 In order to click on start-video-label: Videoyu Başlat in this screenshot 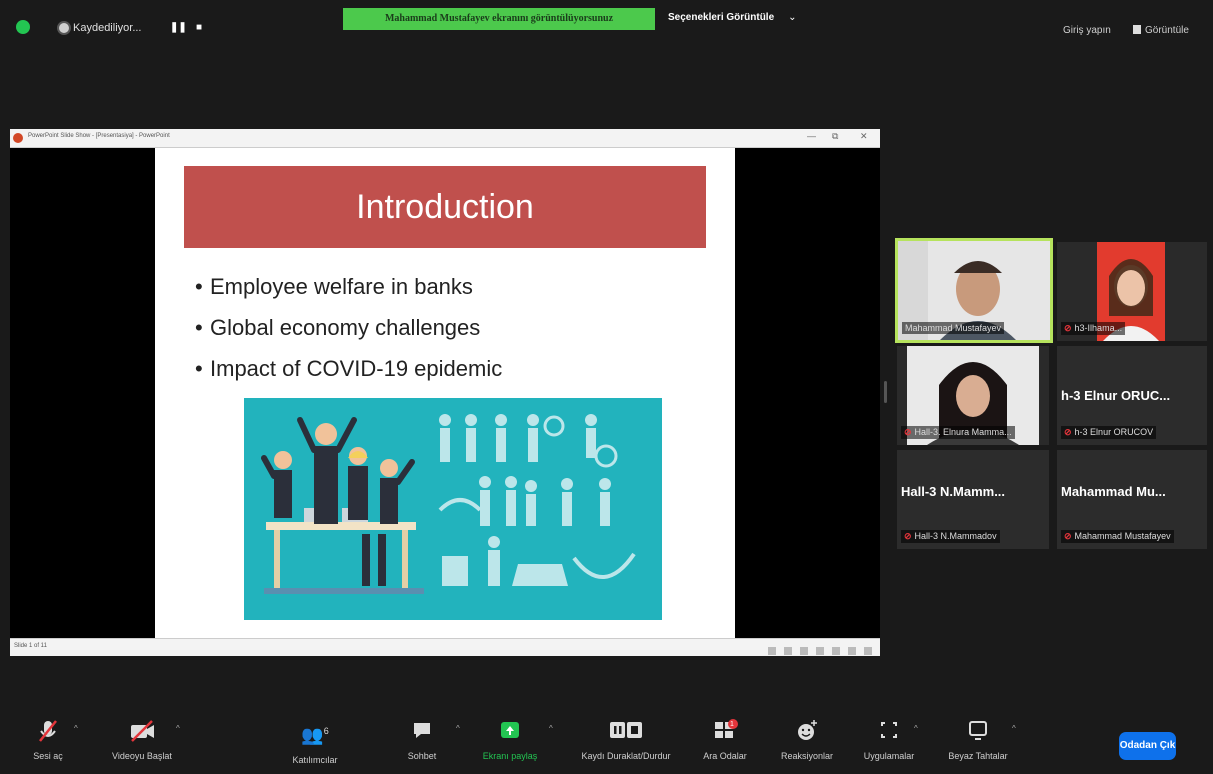, I will do `click(142, 756)`.